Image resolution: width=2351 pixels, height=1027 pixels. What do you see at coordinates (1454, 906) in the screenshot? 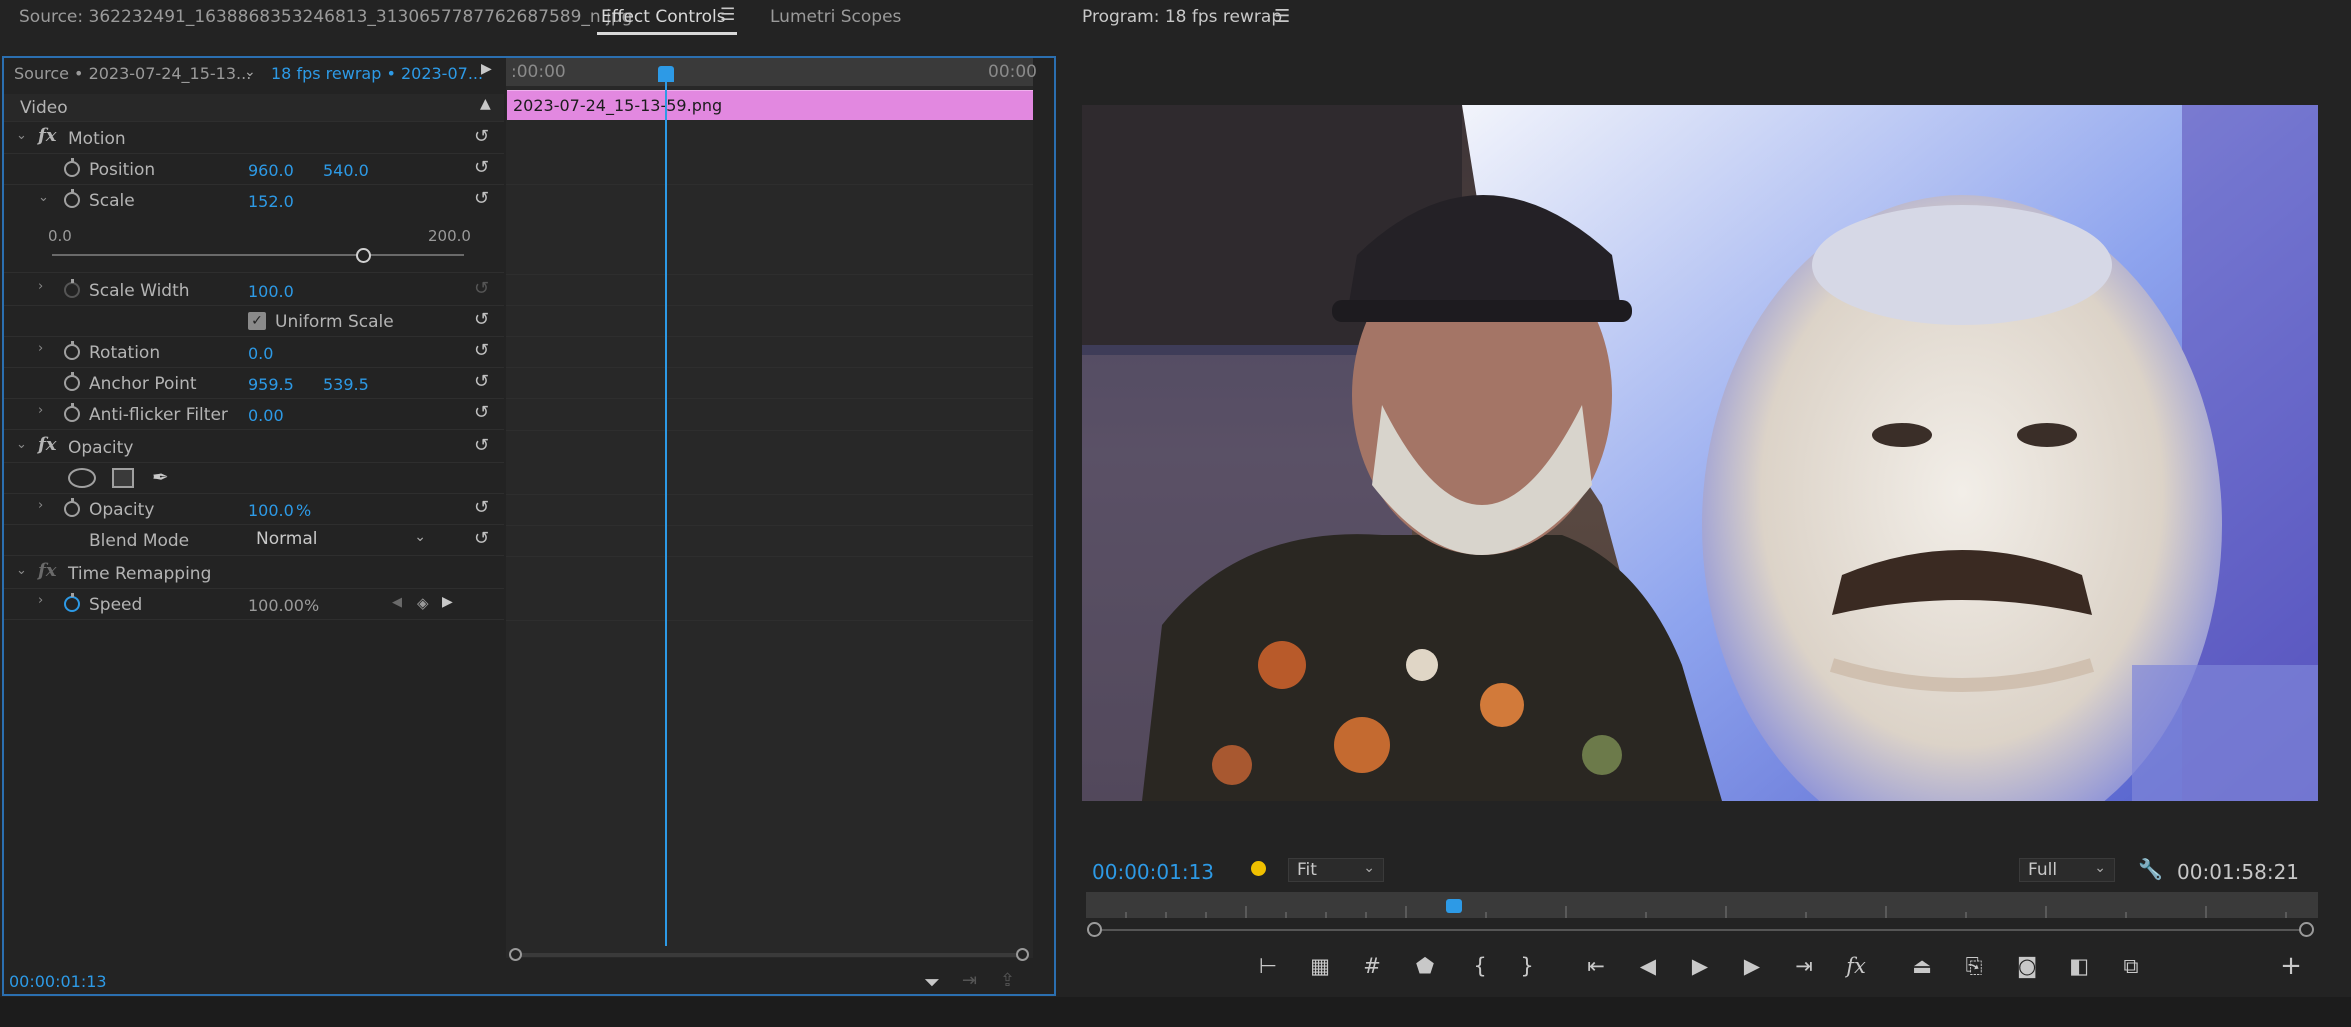
I see `program-playhead` at bounding box center [1454, 906].